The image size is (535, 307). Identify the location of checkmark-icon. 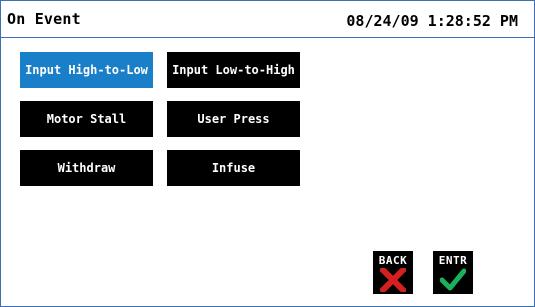
(453, 279).